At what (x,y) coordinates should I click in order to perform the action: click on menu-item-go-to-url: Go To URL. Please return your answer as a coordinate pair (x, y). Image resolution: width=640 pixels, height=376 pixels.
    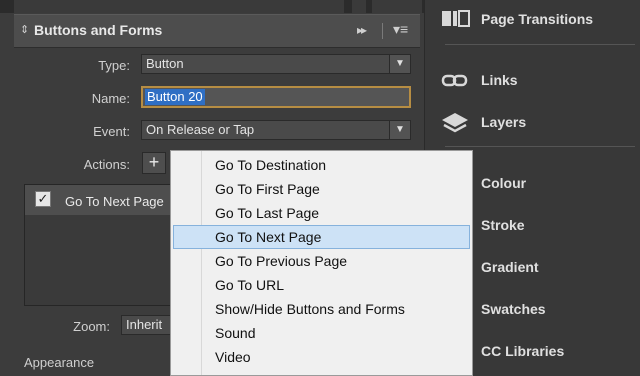
    Looking at the image, I should click on (321, 285).